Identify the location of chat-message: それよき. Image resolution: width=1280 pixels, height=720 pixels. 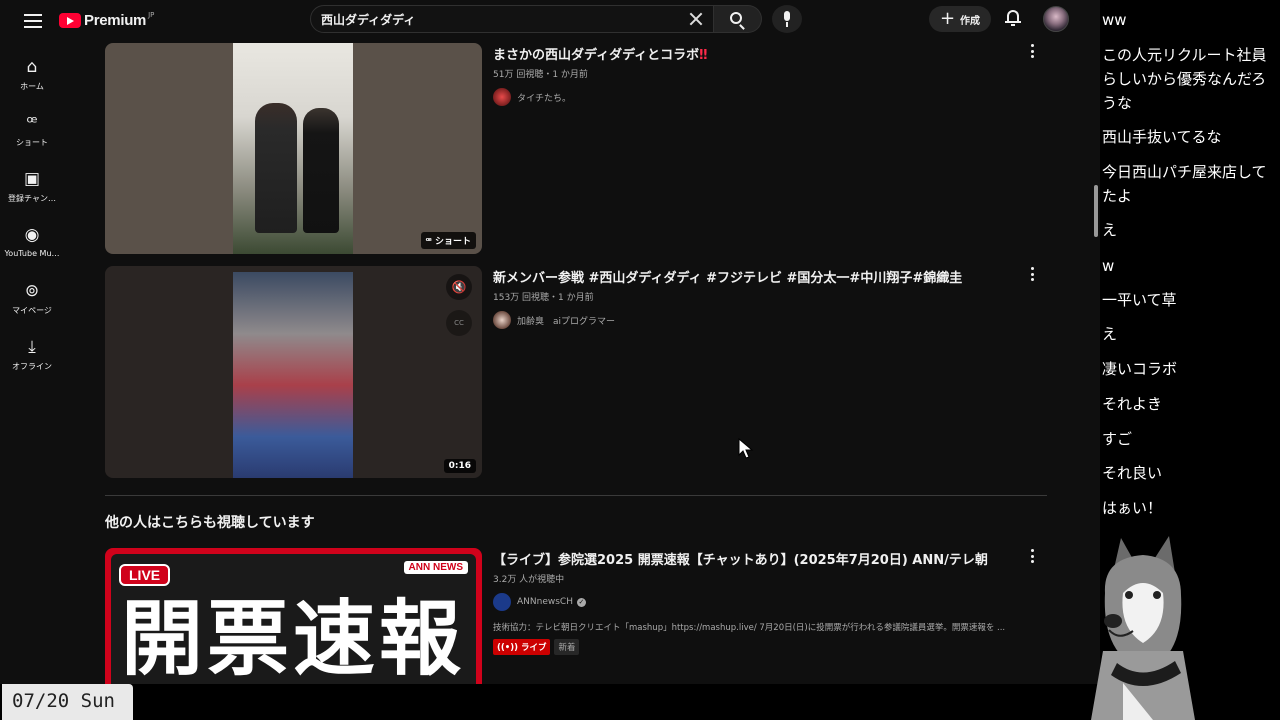
(1132, 404).